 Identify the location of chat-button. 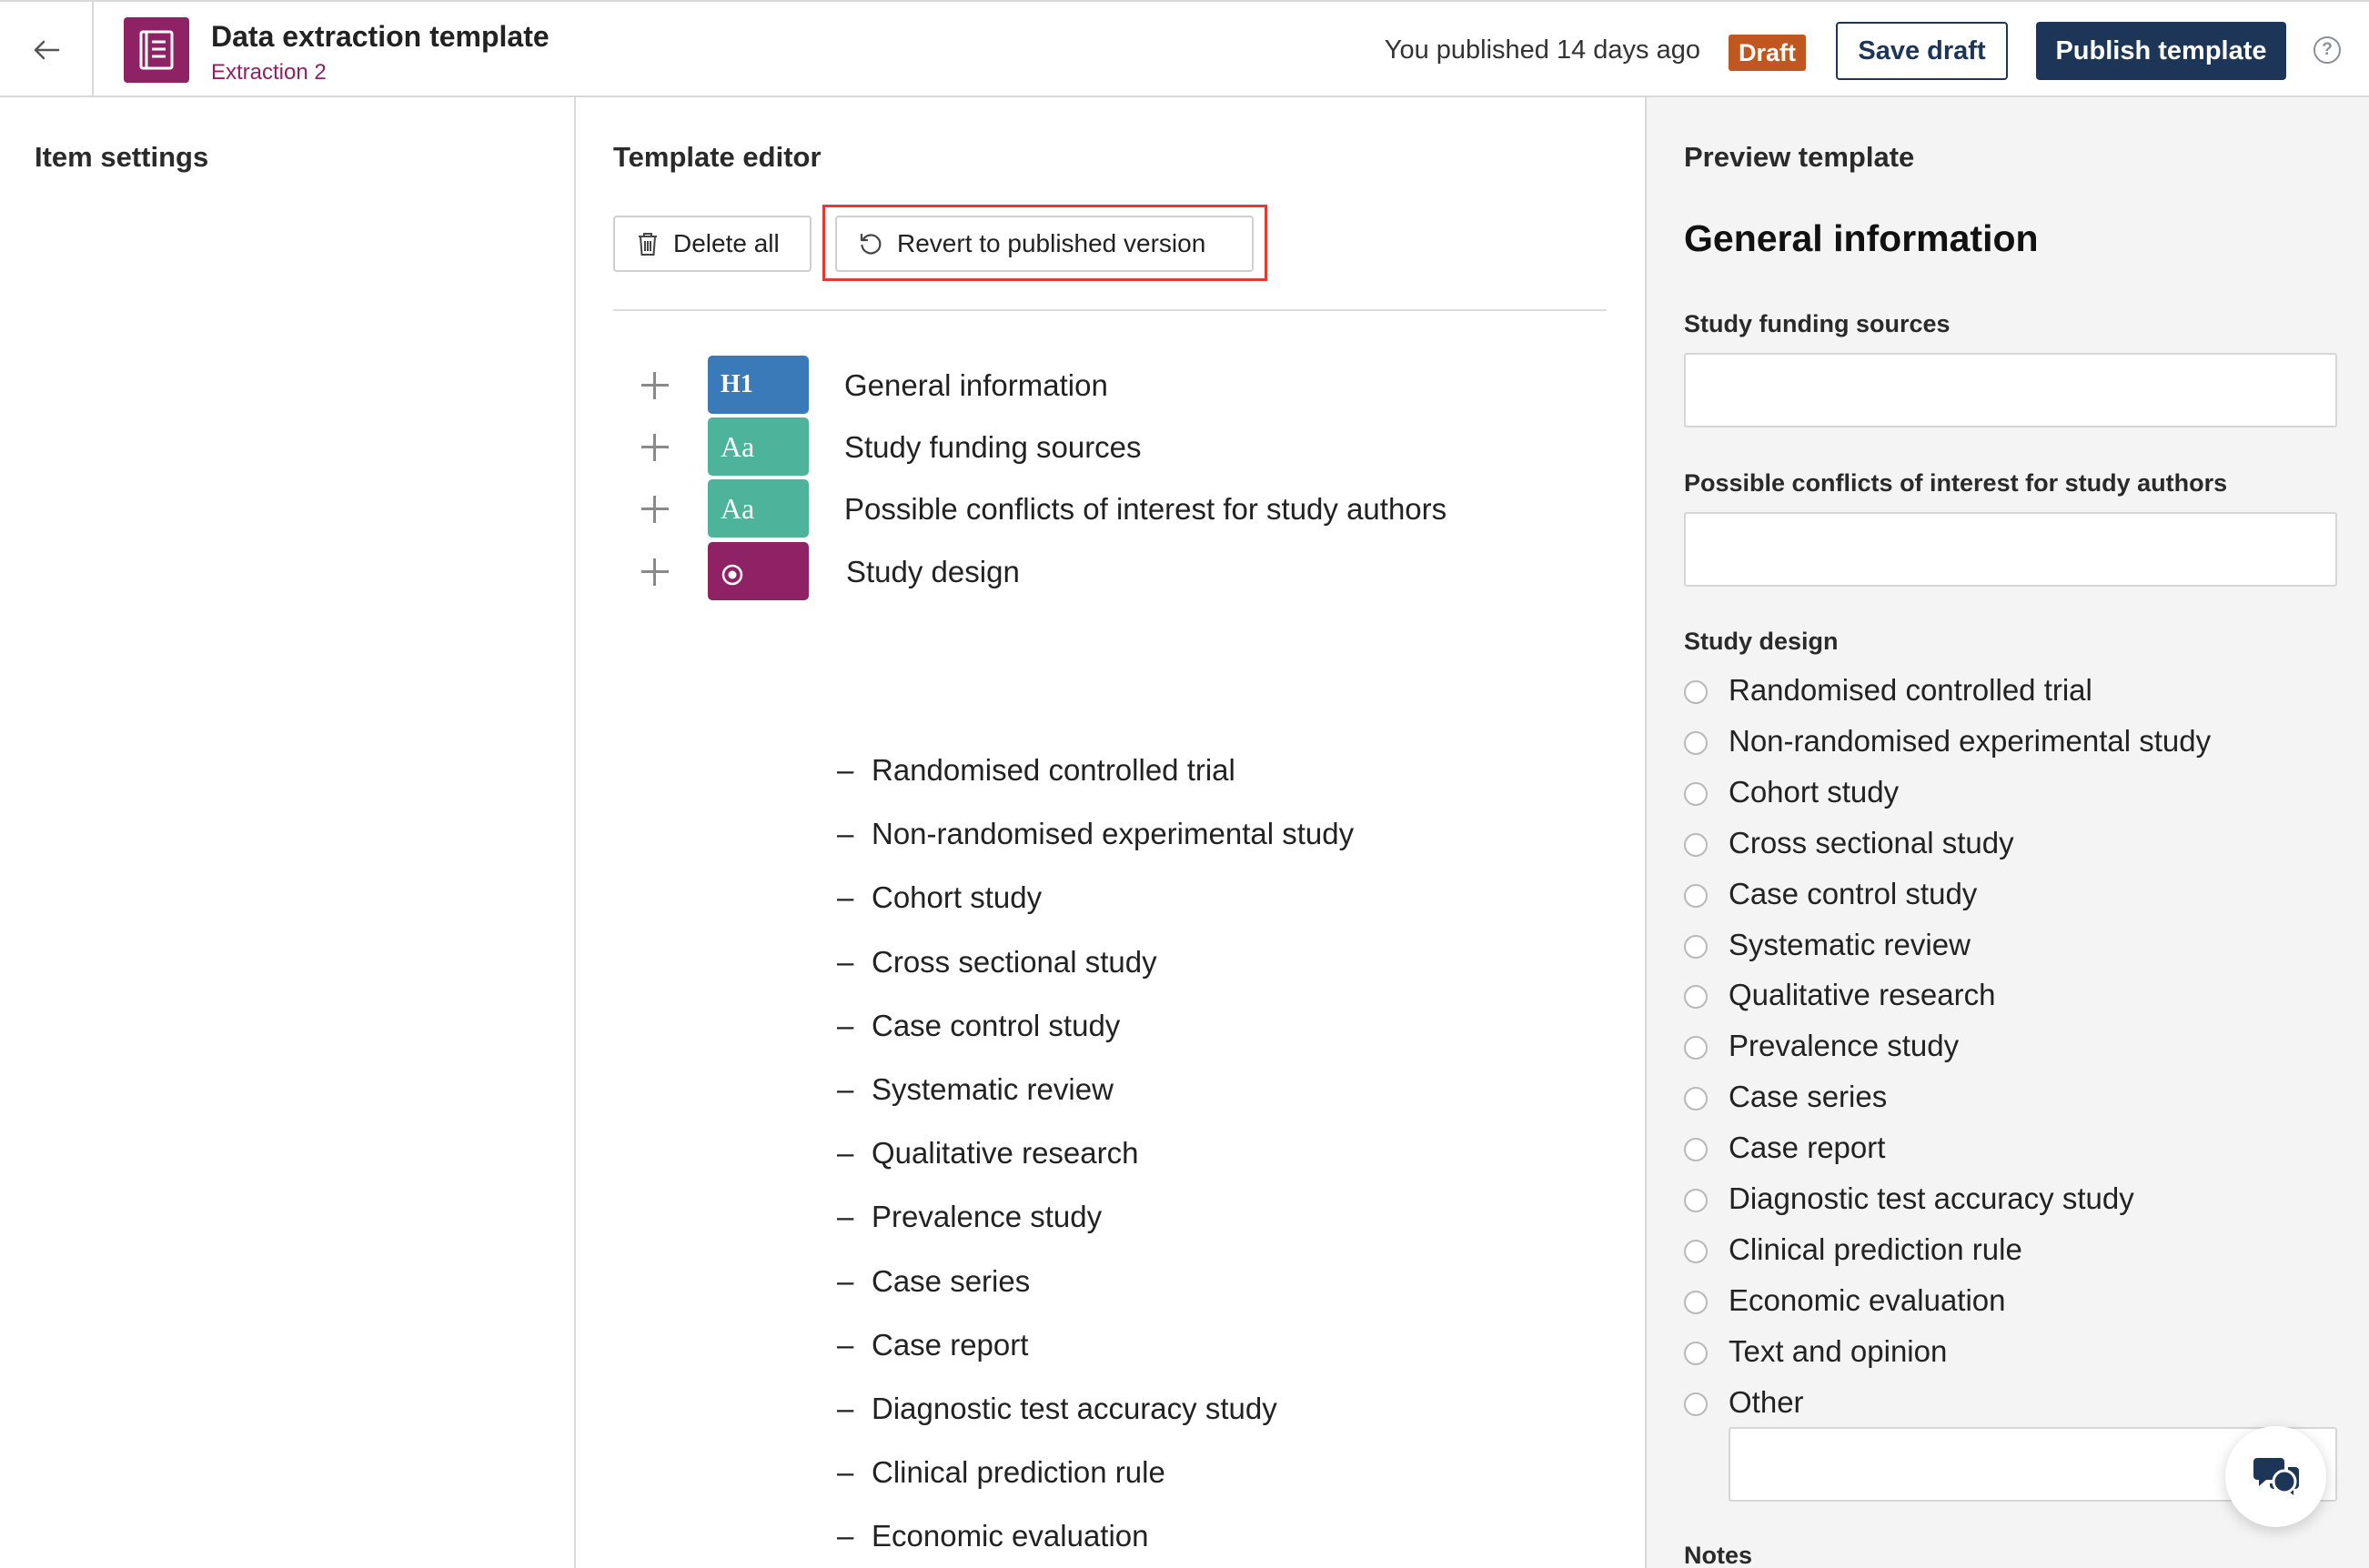
(2276, 1476).